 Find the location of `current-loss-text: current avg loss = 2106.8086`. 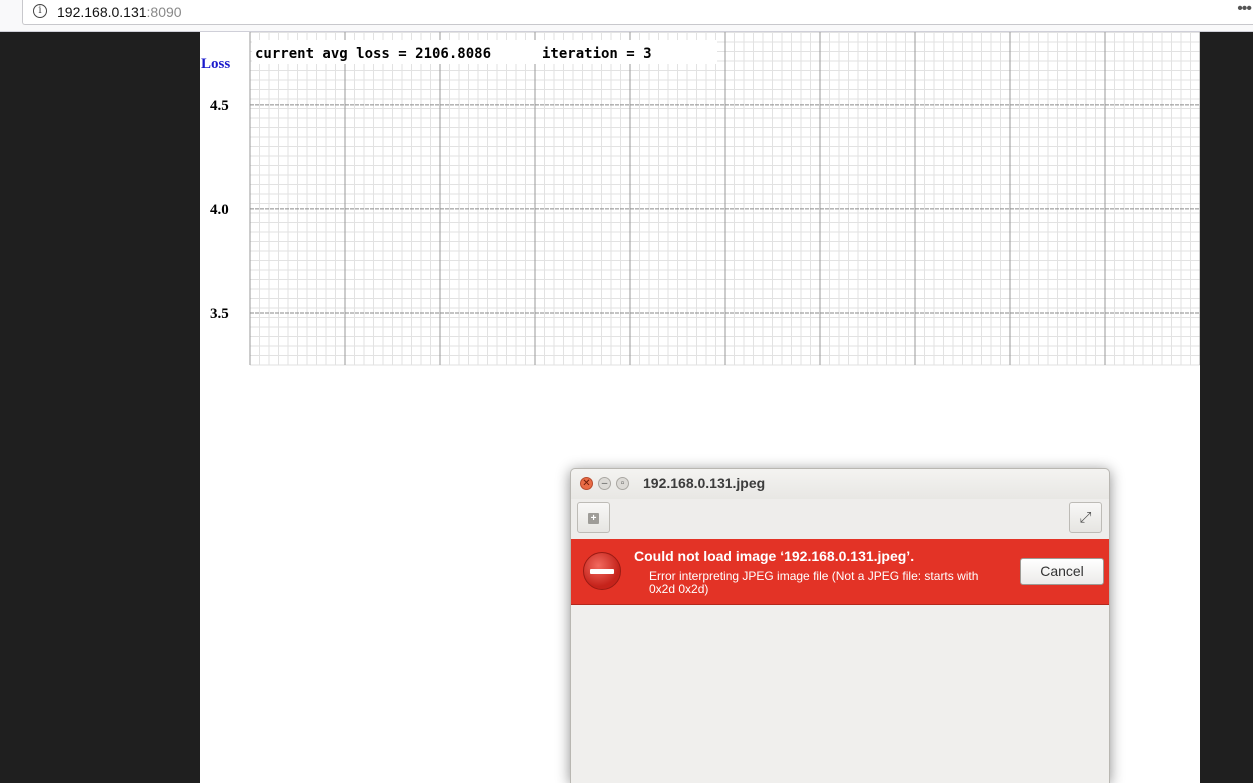

current-loss-text: current avg loss = 2106.8086 is located at coordinates (373, 54).